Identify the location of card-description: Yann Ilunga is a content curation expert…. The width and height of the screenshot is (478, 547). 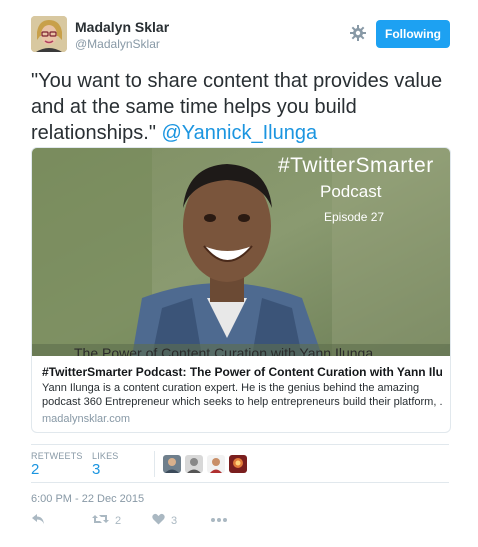
(242, 395).